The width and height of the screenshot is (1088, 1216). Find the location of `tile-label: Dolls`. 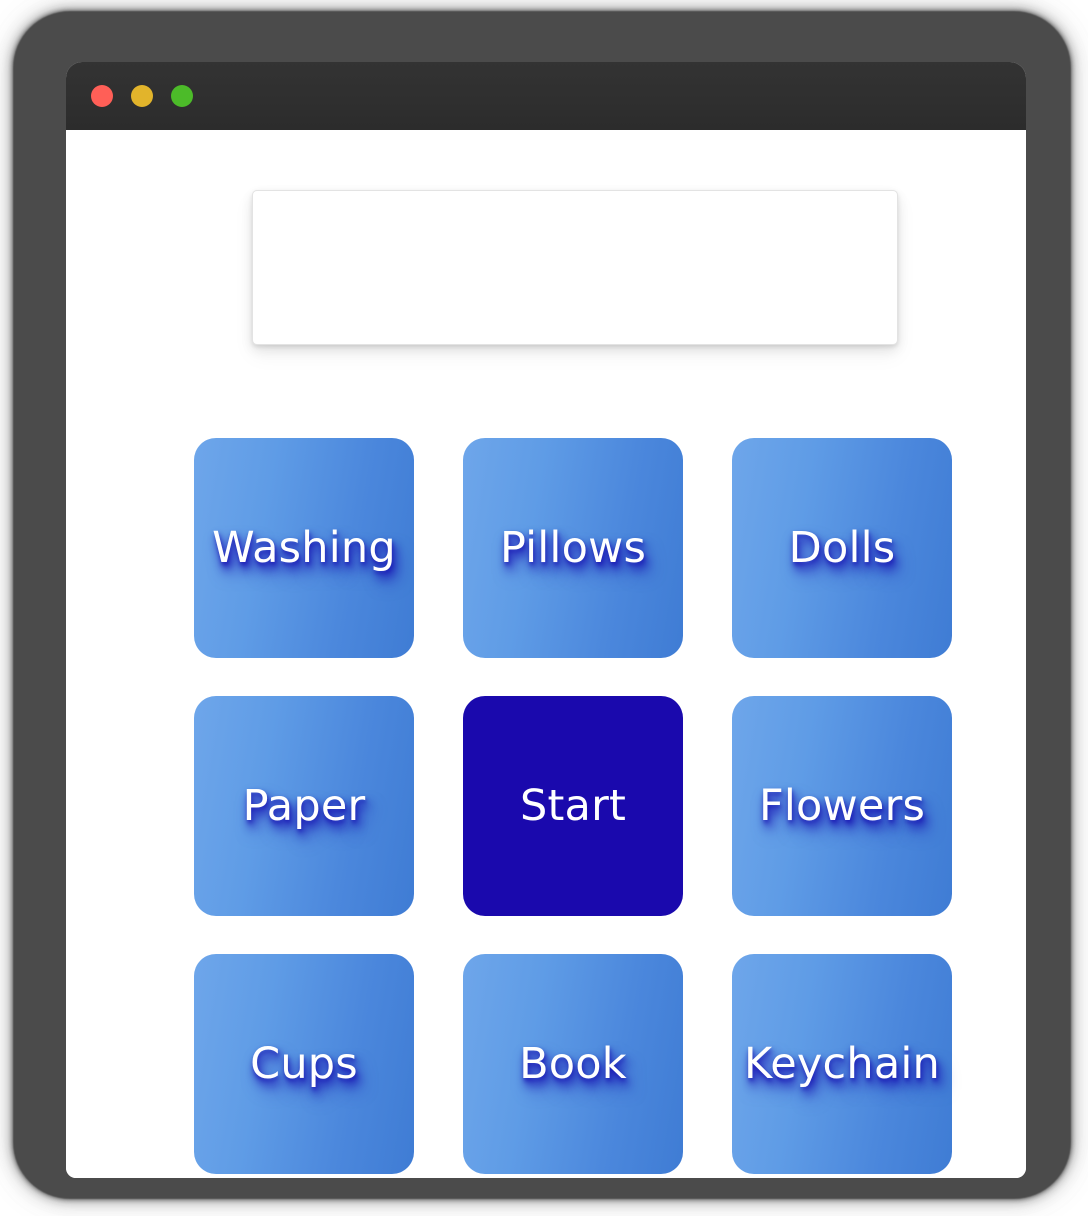

tile-label: Dolls is located at coordinates (842, 547).